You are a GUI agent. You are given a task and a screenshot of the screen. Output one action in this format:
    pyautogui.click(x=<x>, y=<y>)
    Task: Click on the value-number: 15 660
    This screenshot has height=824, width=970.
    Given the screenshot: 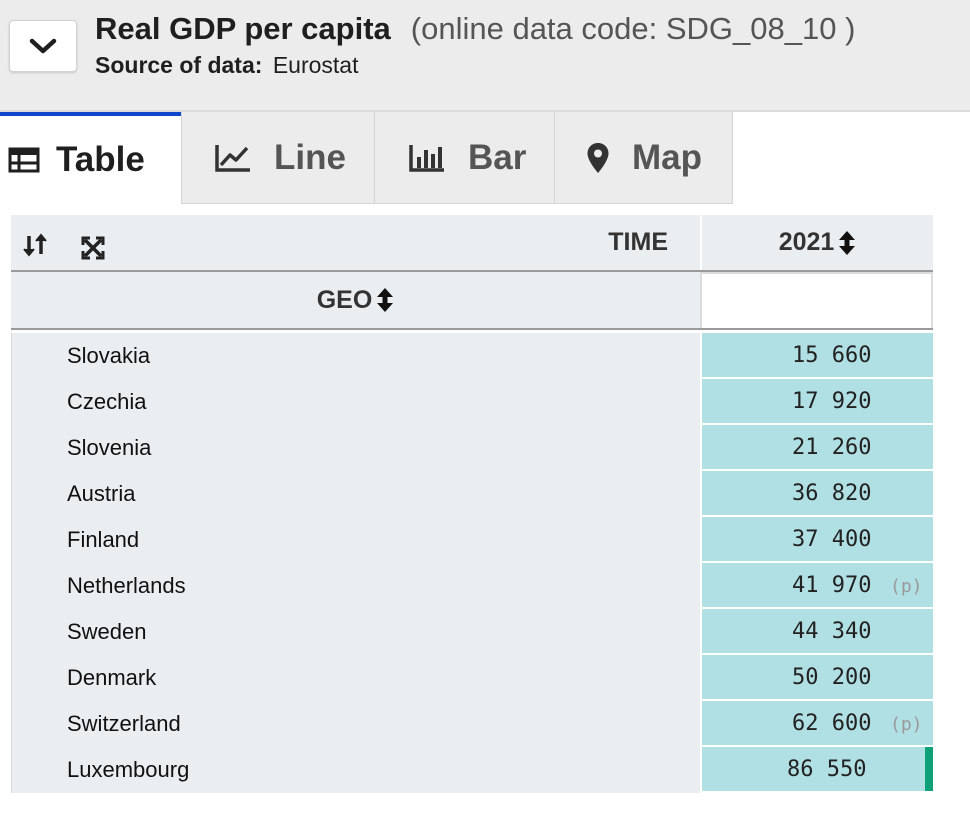 What is the action you would take?
    pyautogui.click(x=832, y=355)
    